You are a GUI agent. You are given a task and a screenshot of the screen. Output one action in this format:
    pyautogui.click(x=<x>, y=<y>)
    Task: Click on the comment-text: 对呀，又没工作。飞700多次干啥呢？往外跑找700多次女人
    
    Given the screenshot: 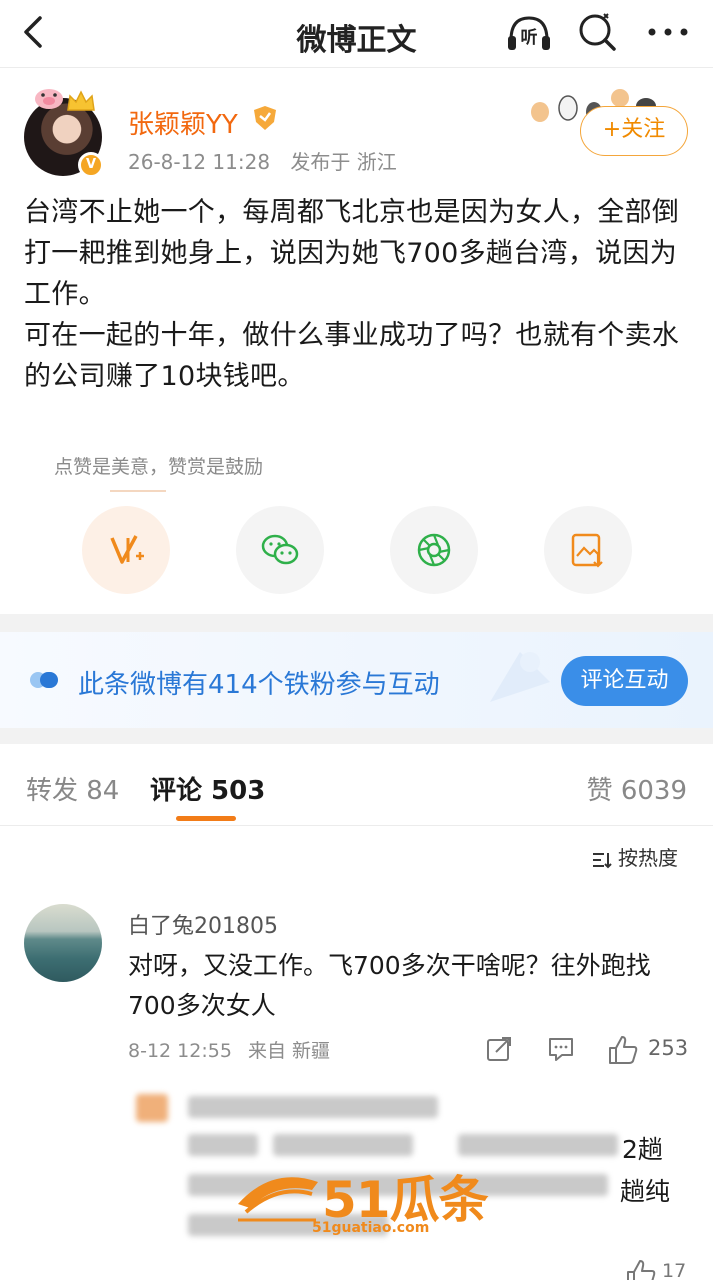 What is the action you would take?
    pyautogui.click(x=389, y=985)
    